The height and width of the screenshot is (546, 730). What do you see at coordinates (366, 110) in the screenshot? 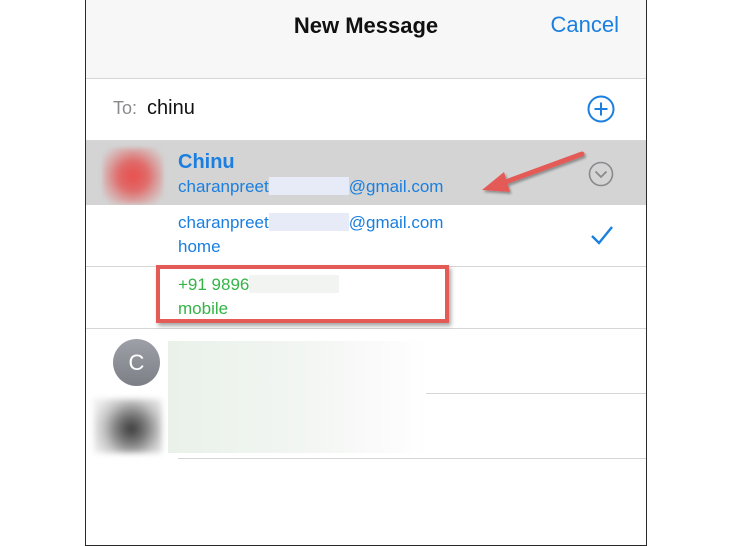
I see `recipient-field-row: To: chinu` at bounding box center [366, 110].